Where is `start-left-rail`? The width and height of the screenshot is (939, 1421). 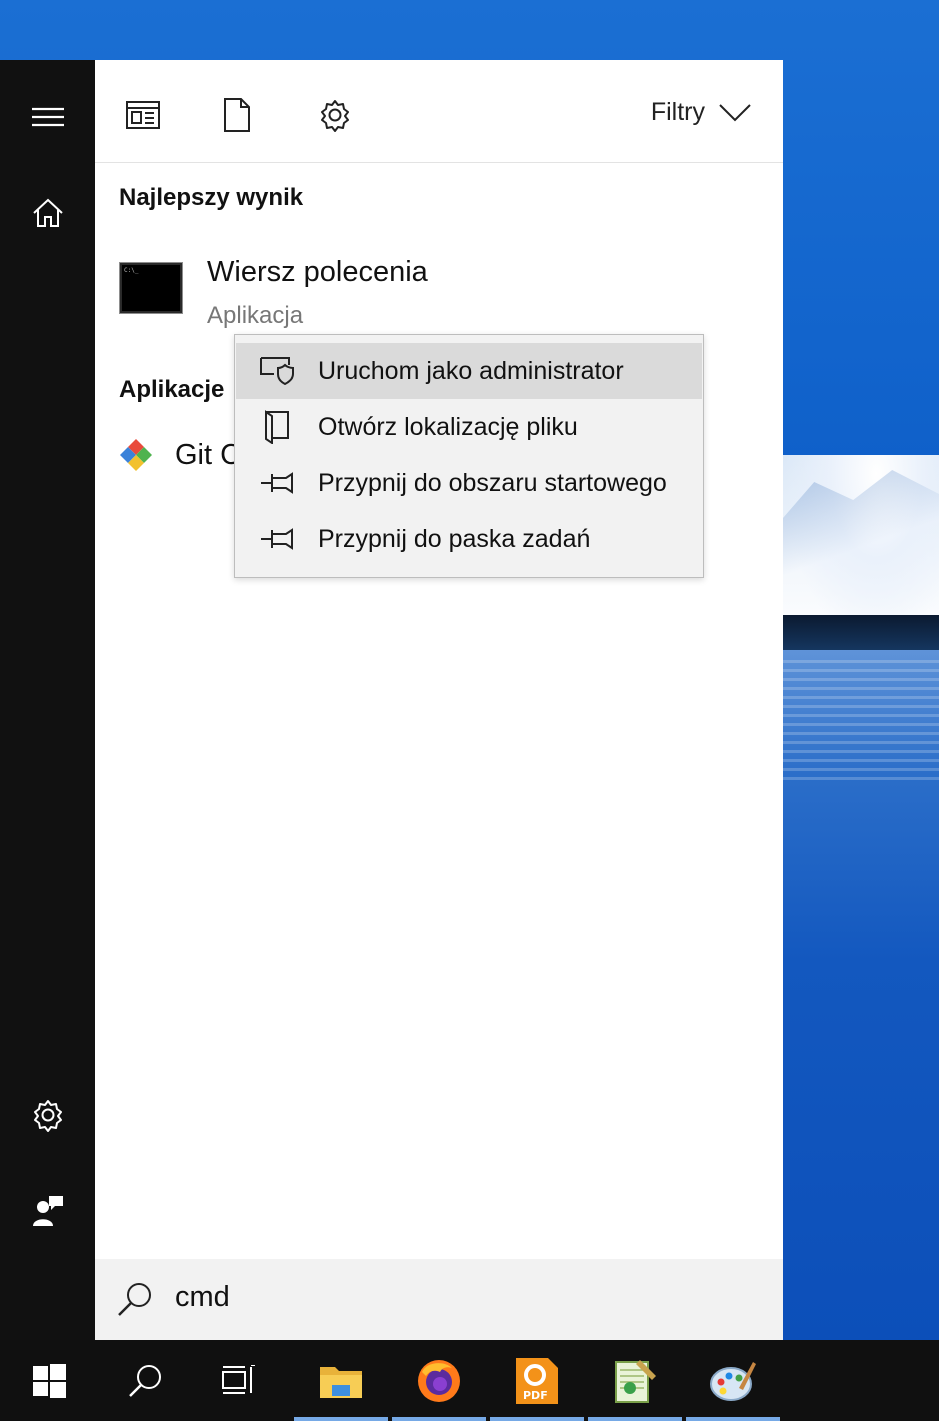
start-left-rail is located at coordinates (47, 700).